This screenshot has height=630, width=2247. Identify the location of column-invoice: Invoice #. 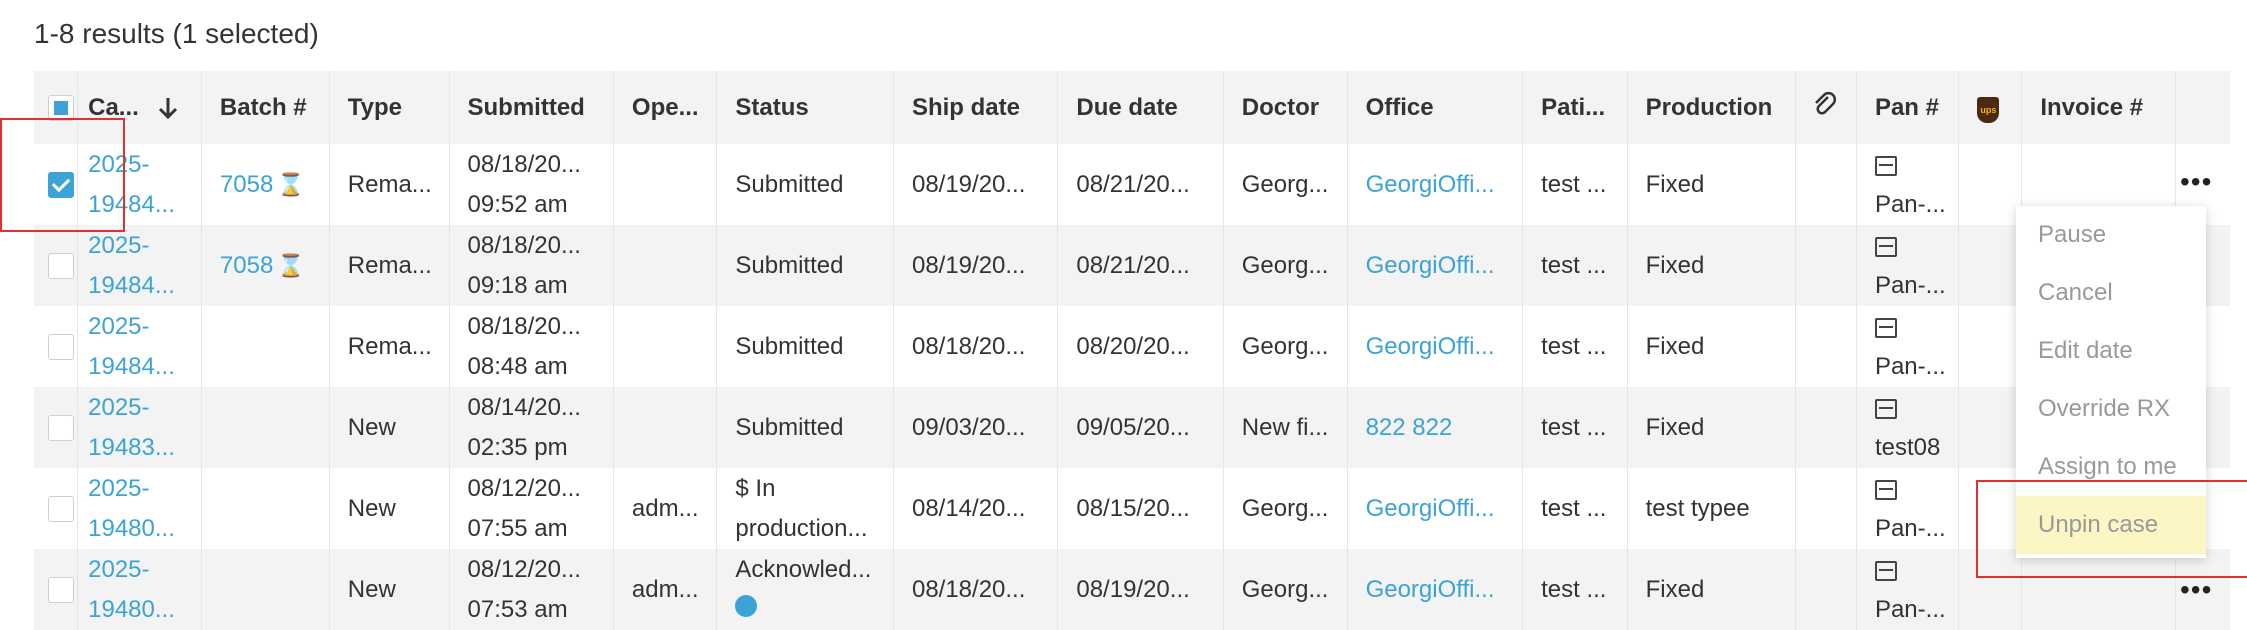
(2098, 107).